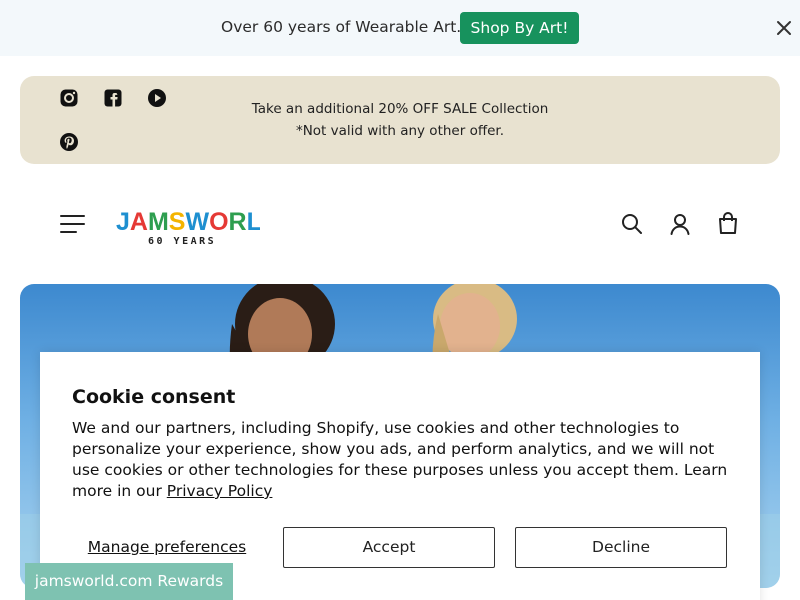  What do you see at coordinates (728, 223) in the screenshot?
I see `cart-icon` at bounding box center [728, 223].